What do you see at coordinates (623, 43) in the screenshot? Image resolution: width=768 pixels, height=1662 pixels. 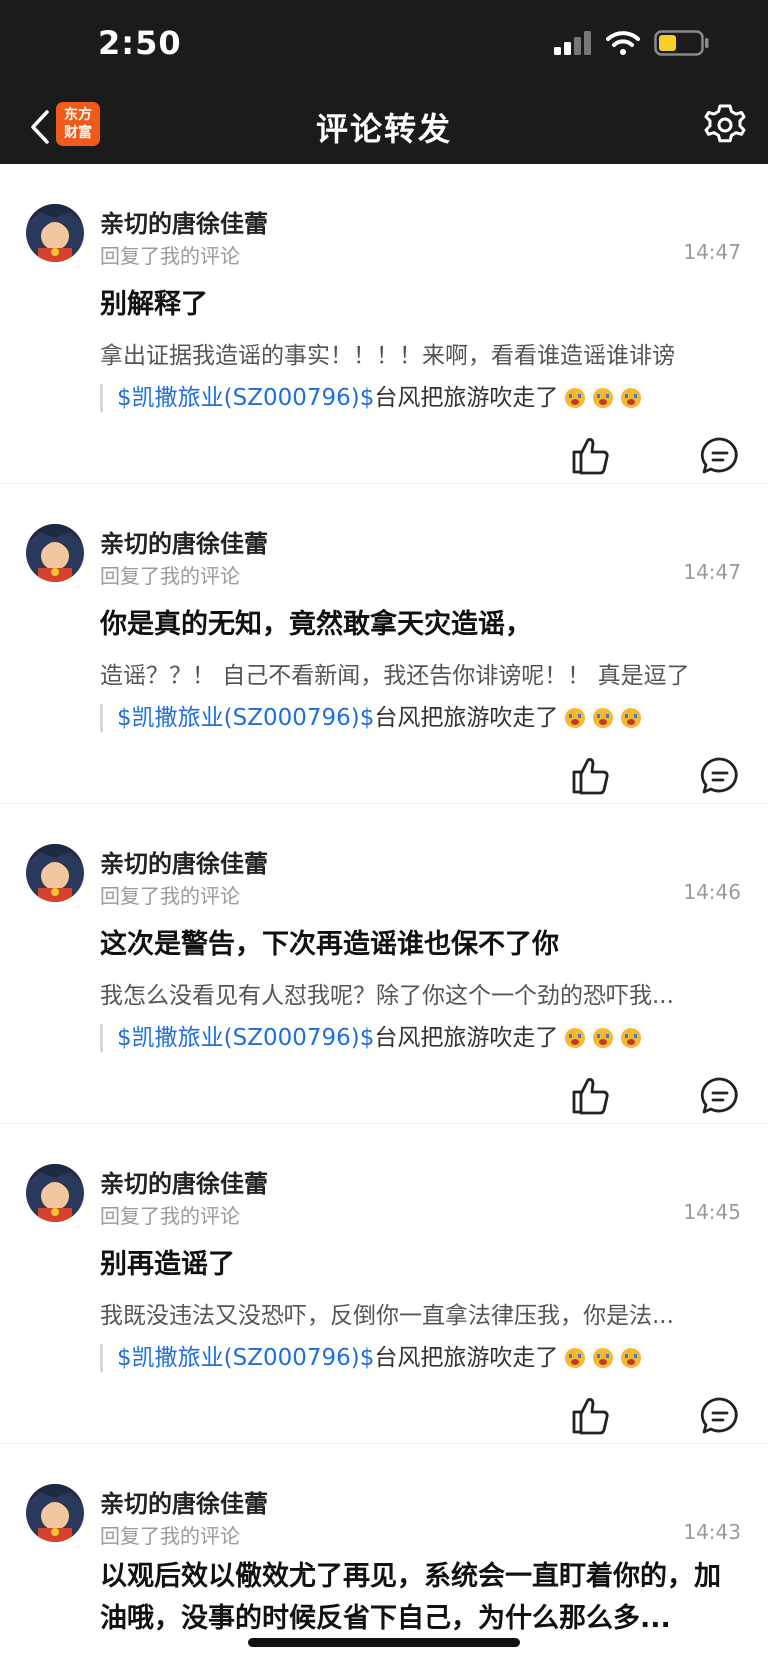 I see `wifi-icon` at bounding box center [623, 43].